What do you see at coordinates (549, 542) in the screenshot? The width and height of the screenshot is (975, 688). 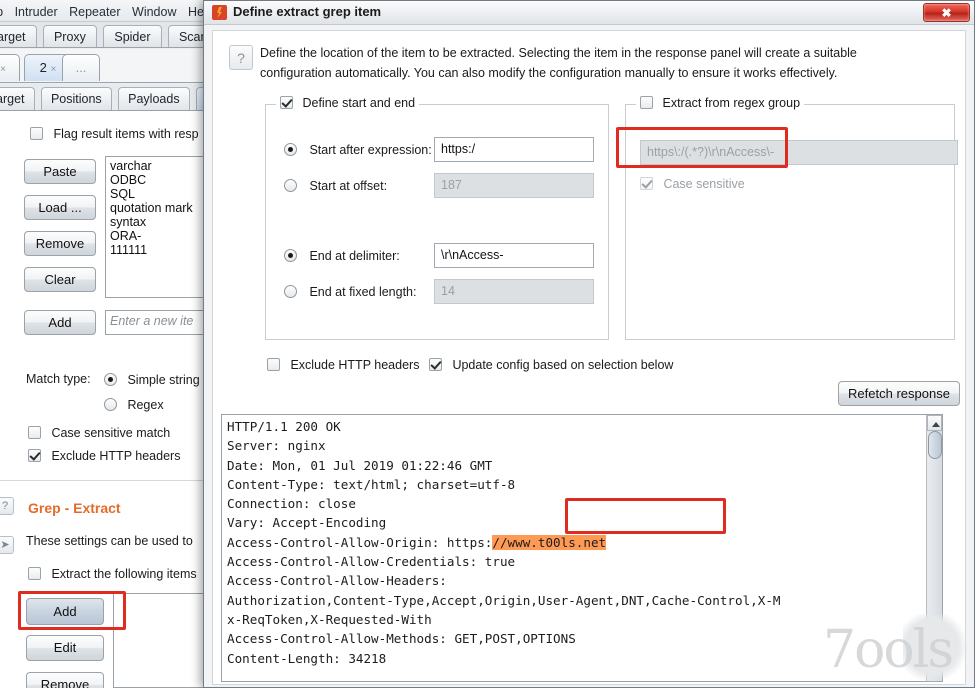 I see `response-selected-text: //www.t00ls.net` at bounding box center [549, 542].